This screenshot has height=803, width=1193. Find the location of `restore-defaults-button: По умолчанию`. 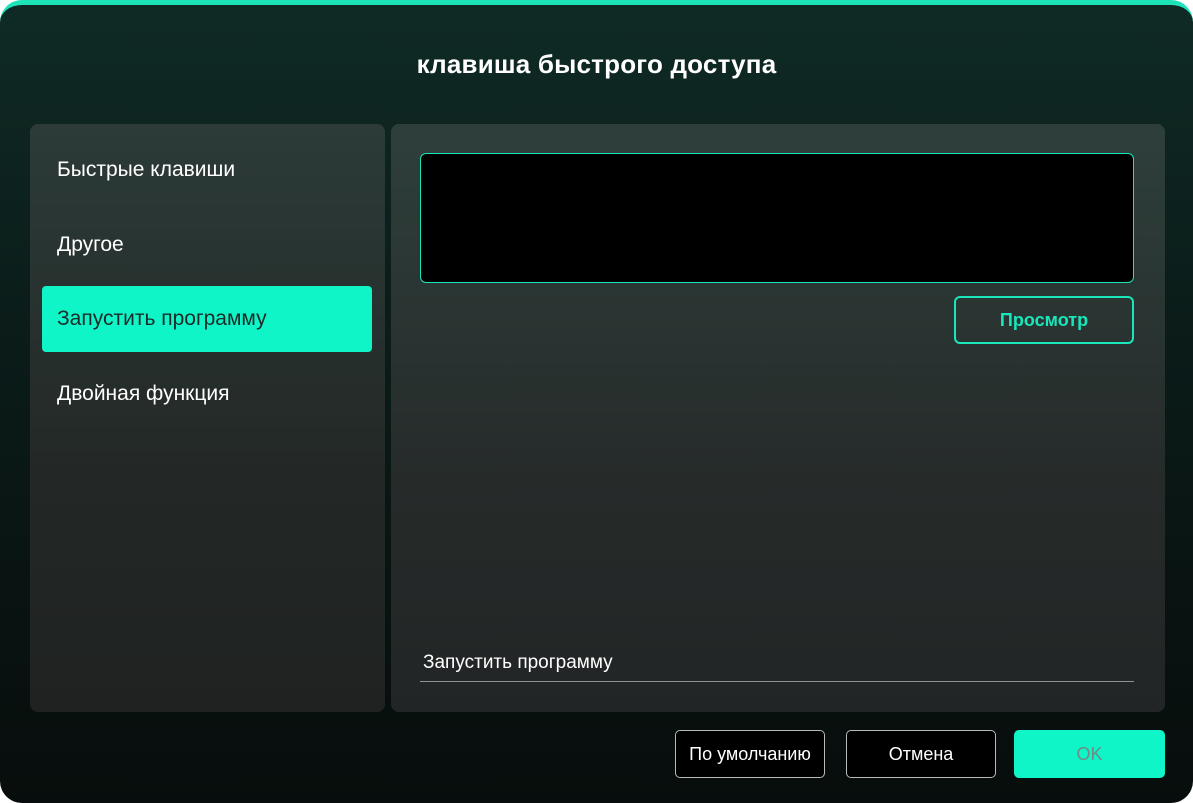

restore-defaults-button: По умолчанию is located at coordinates (750, 754).